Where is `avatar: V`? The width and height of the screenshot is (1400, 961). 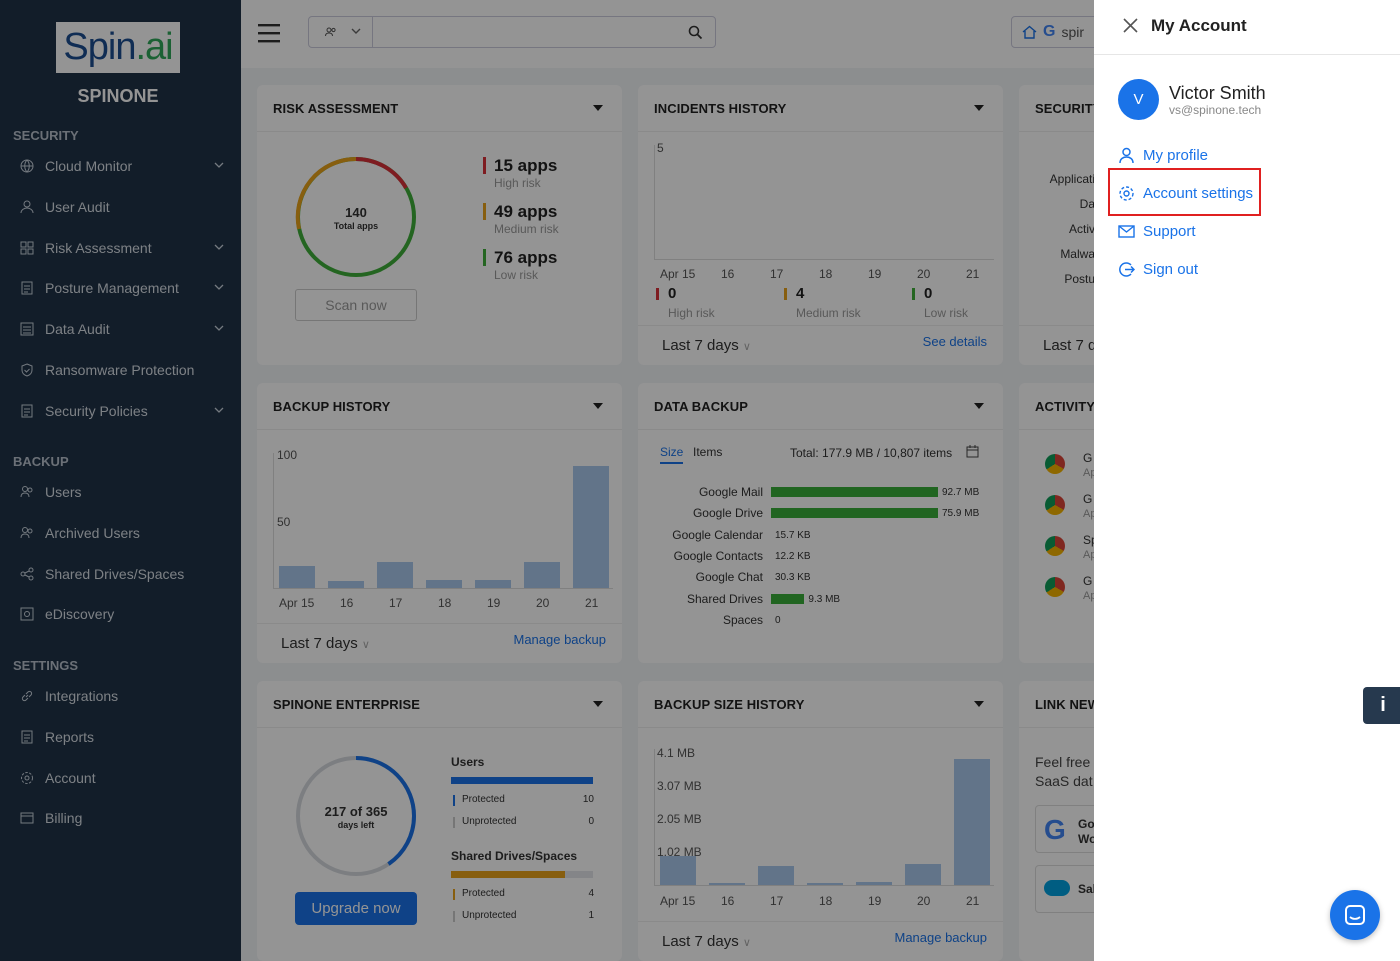 avatar: V is located at coordinates (1138, 99).